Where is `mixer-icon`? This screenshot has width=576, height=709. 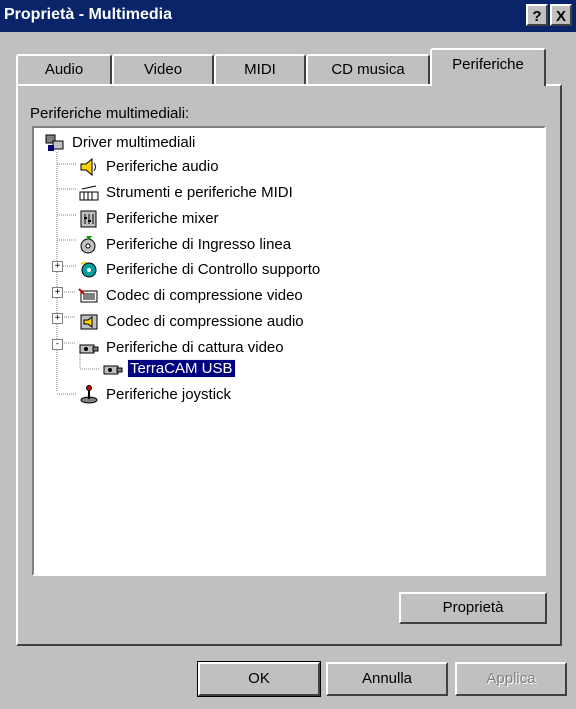
mixer-icon is located at coordinates (89, 219).